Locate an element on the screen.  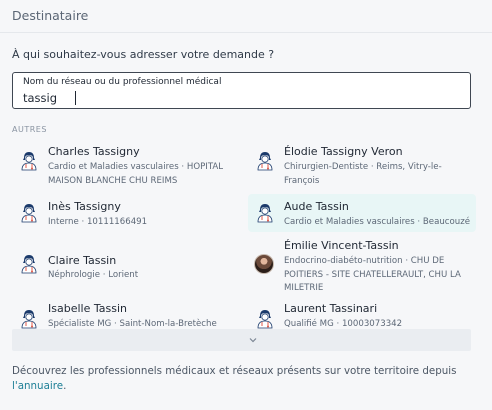
result-name: Inès Tassigny is located at coordinates (84, 206).